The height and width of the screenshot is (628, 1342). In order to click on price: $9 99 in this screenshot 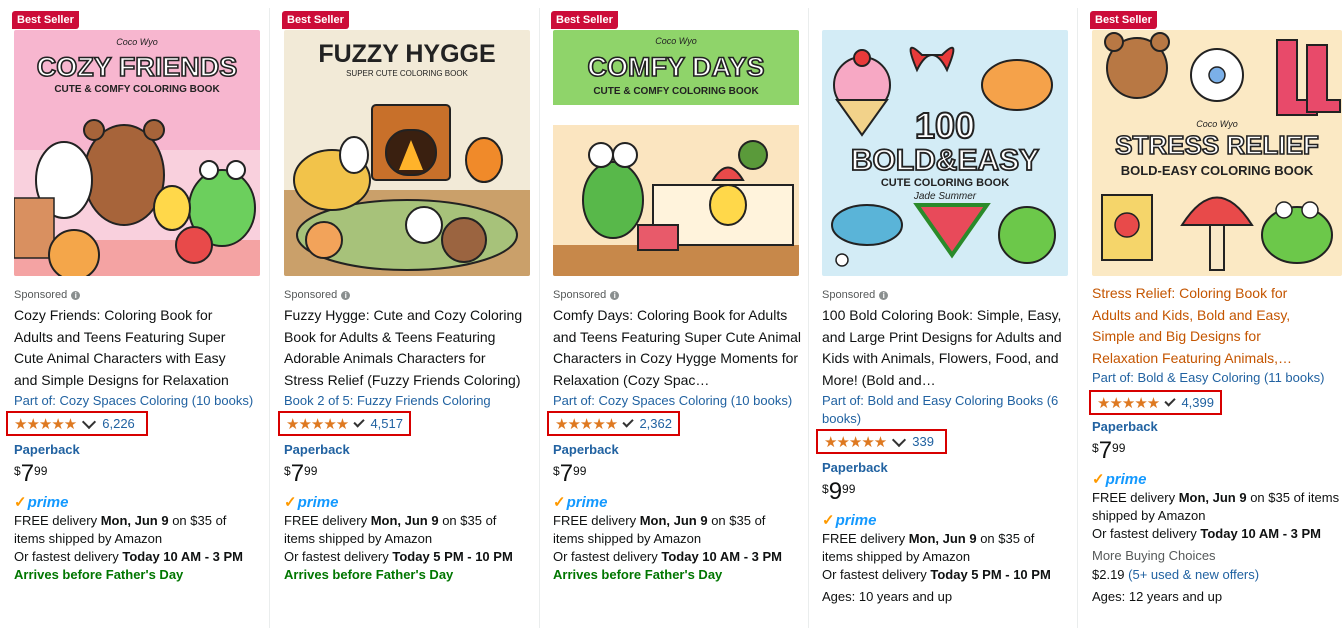, I will do `click(945, 492)`.